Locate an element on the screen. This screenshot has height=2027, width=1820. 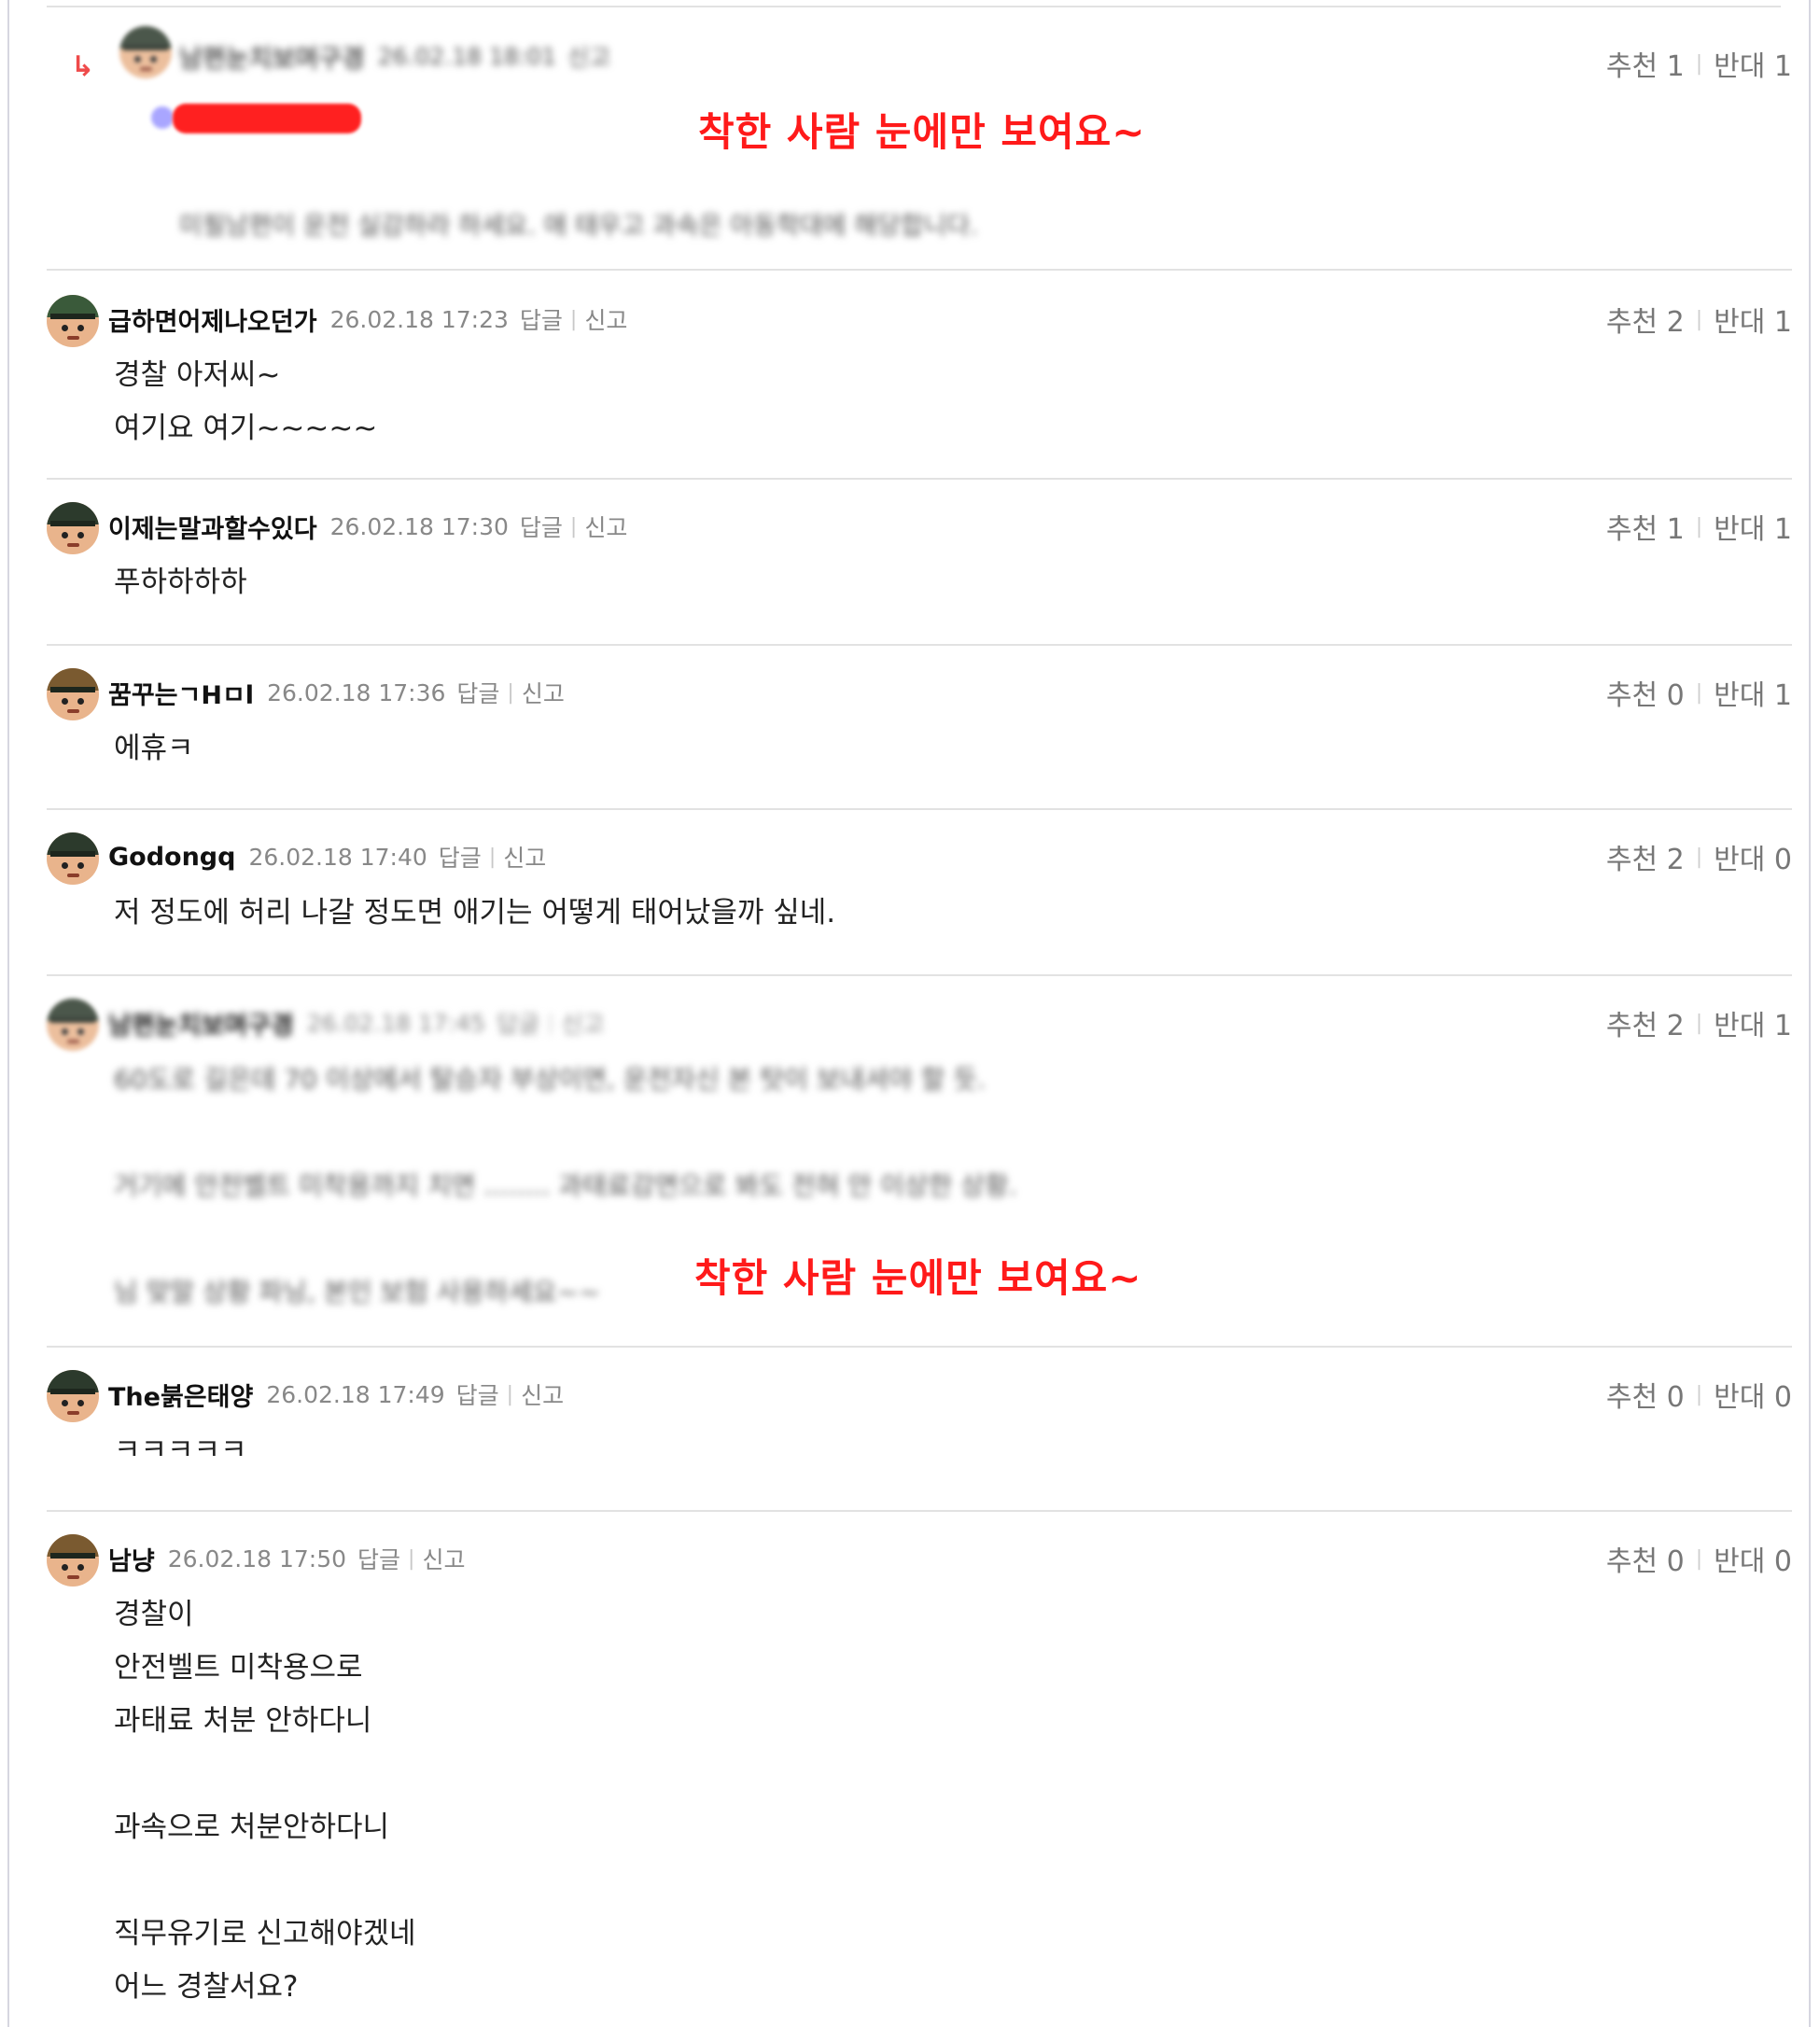
comment-header: 남편눈치보며구경 26.02.18 18:01 신고 is located at coordinates (394, 56).